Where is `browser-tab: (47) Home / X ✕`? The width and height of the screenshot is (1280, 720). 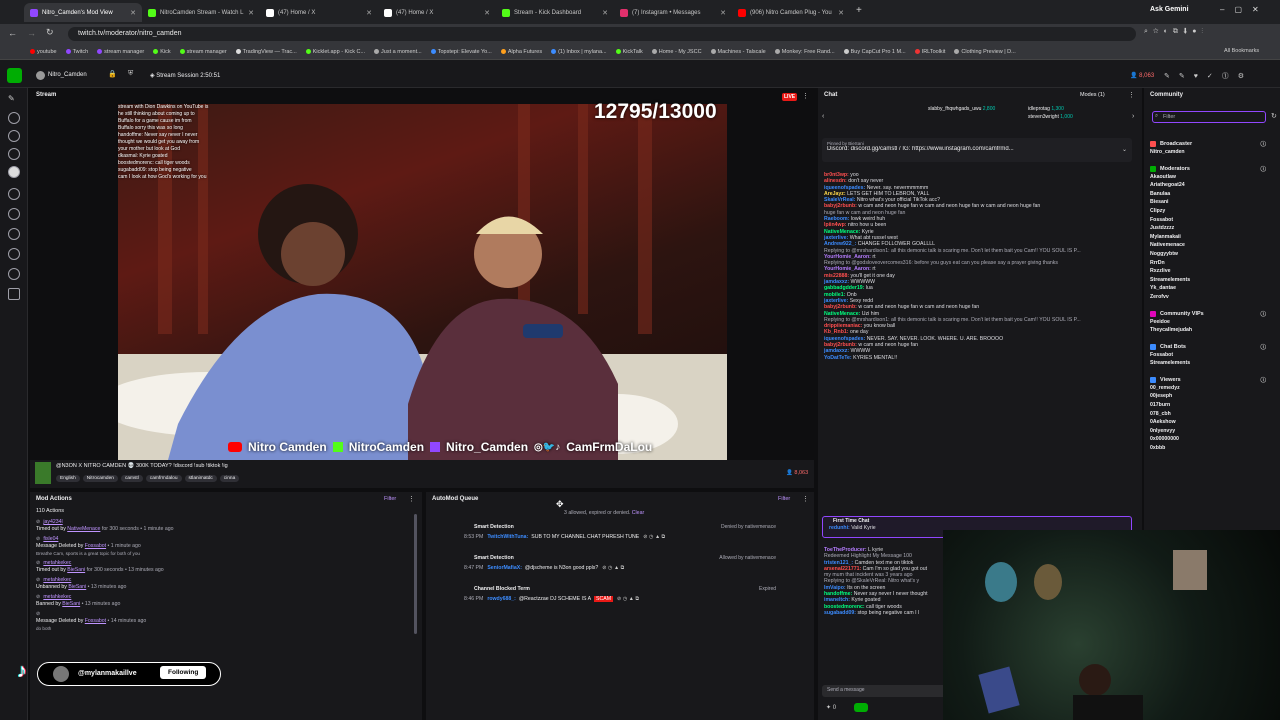
browser-tab: (47) Home / X ✕ is located at coordinates (319, 12).